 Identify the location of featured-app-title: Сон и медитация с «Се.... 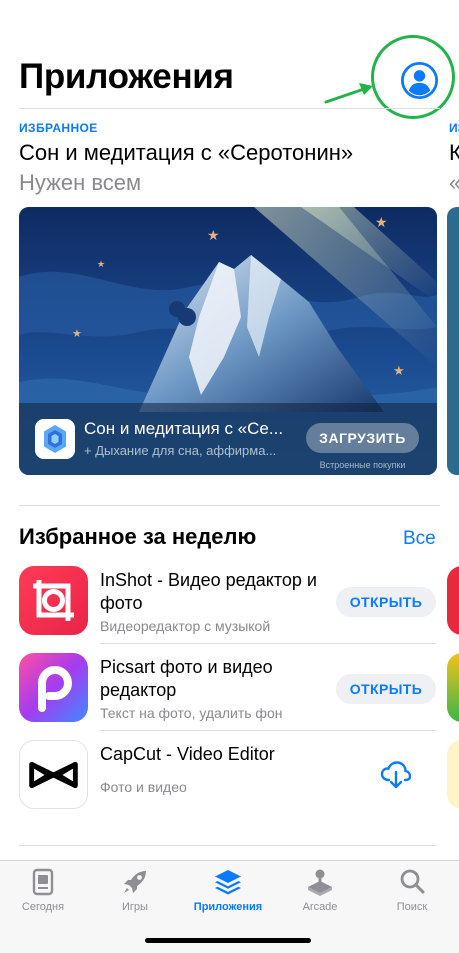
(184, 428).